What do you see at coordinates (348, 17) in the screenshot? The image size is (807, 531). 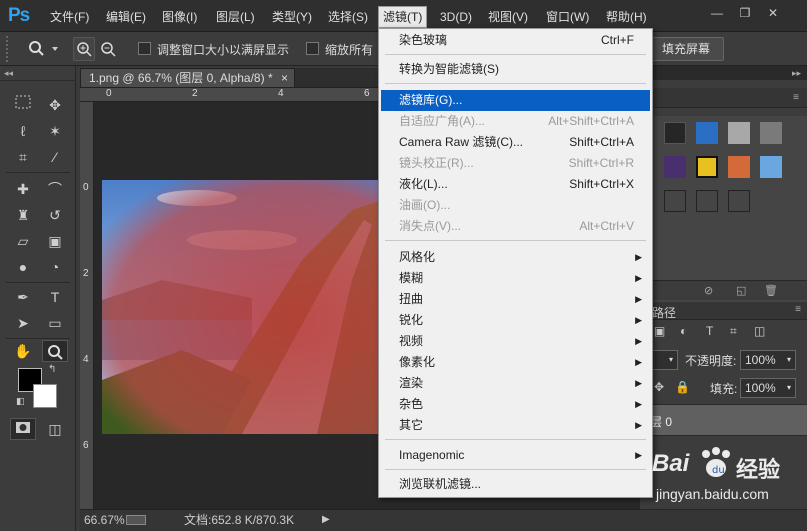 I see `menu-select: 选择(S)` at bounding box center [348, 17].